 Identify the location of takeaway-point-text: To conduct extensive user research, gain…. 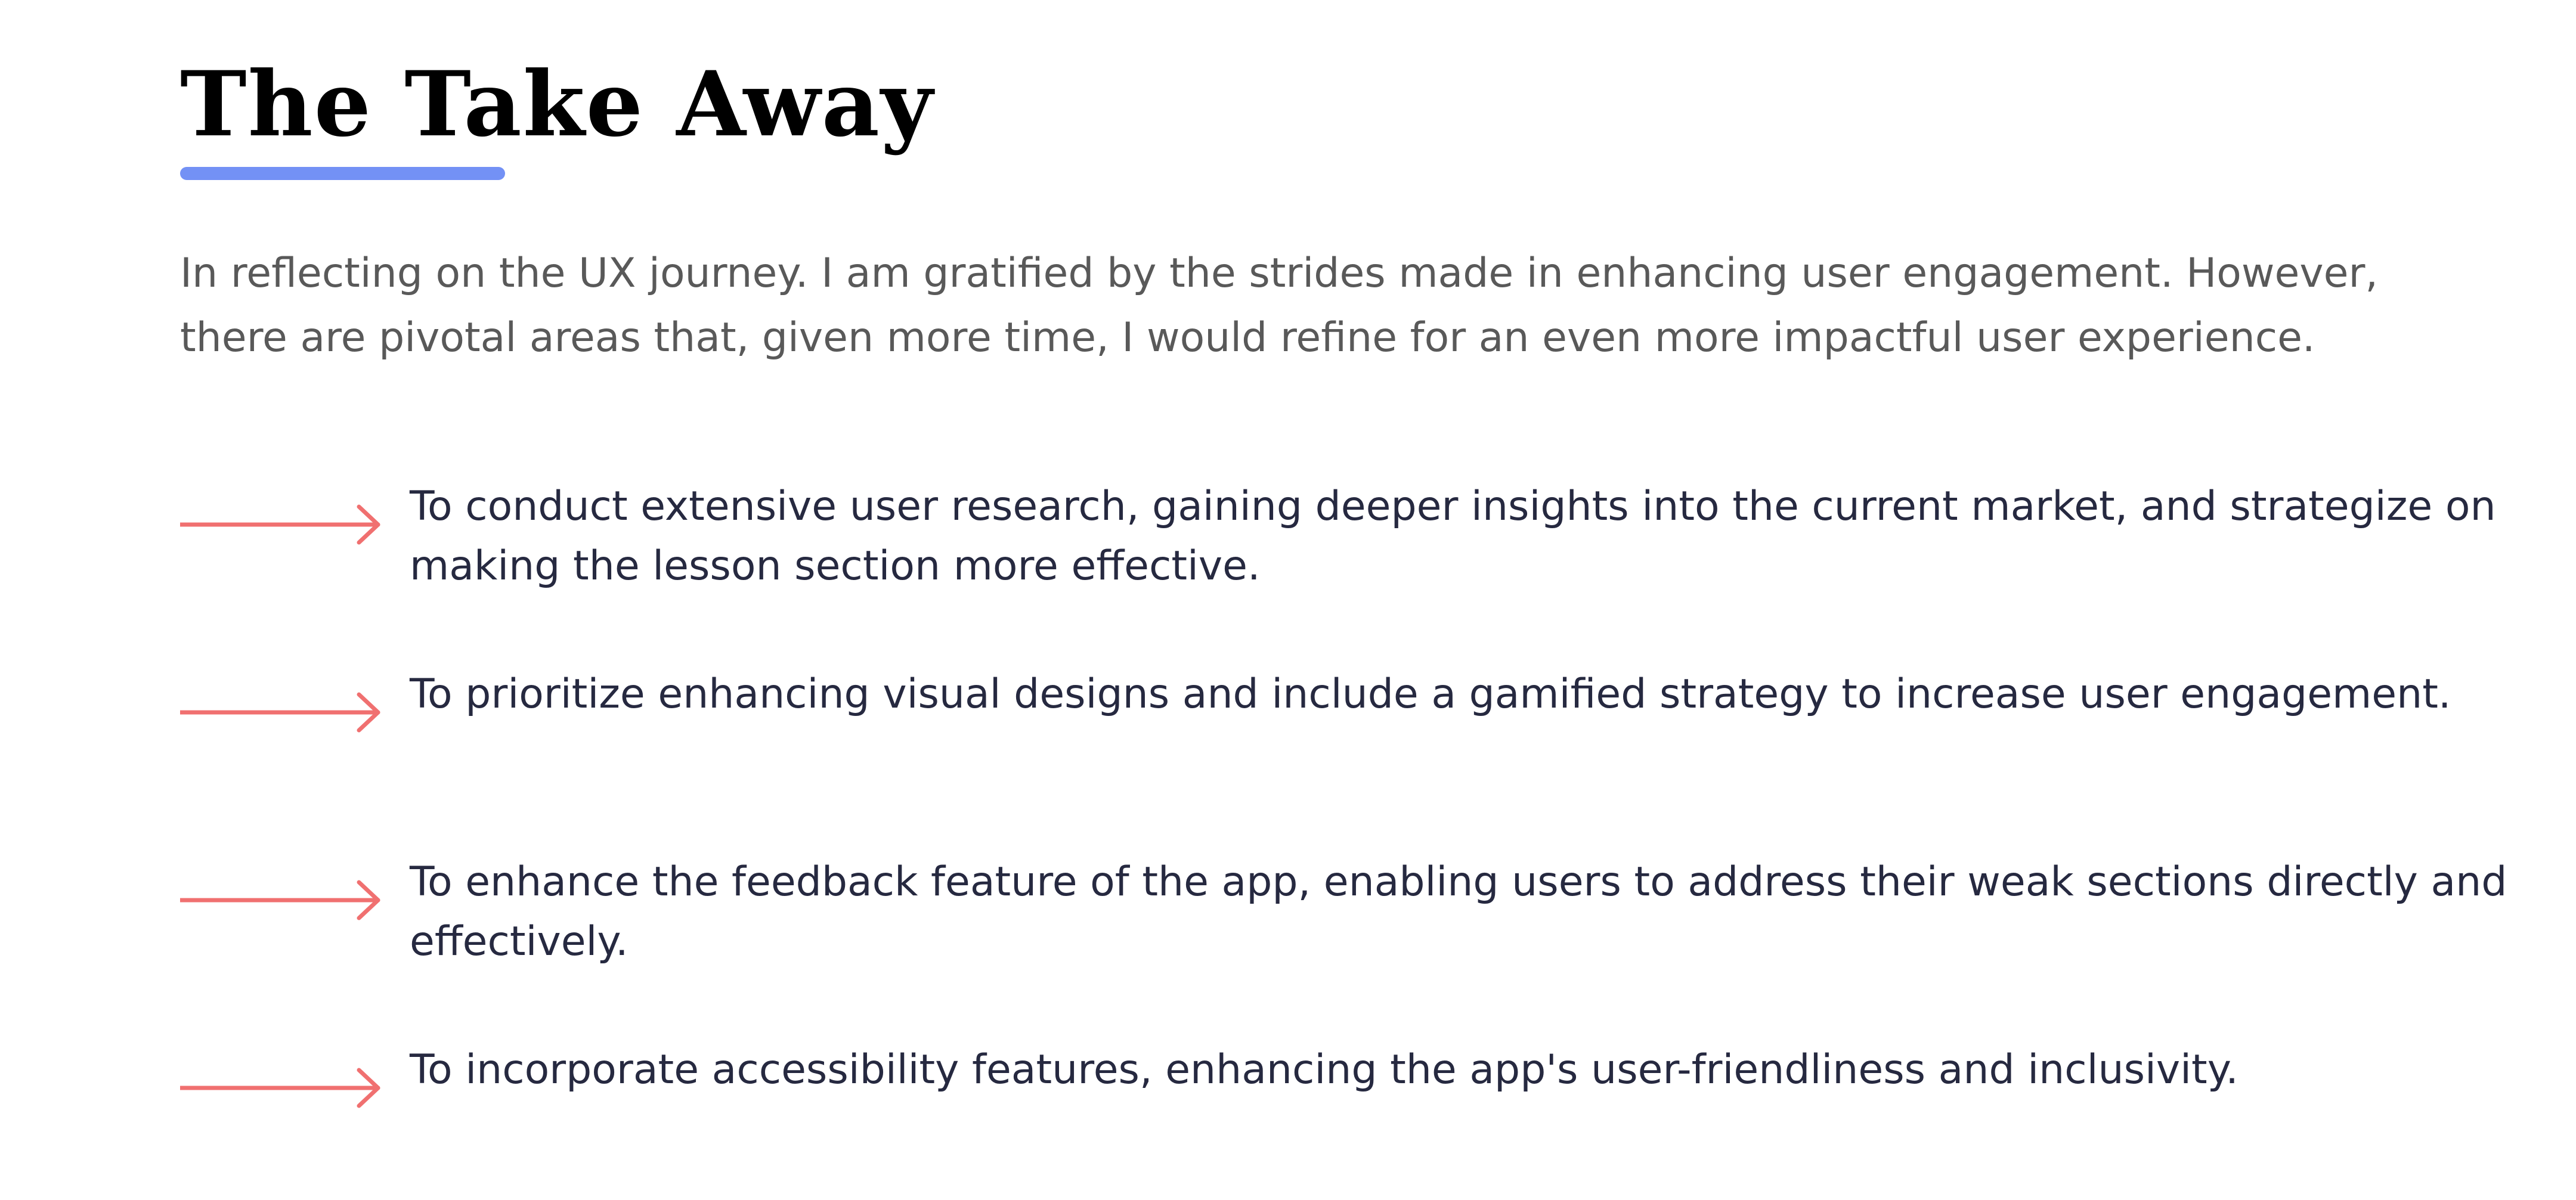
(1453, 536).